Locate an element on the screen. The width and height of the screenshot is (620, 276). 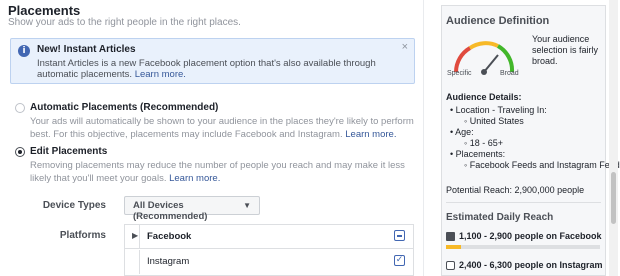
detail-location: • Location - Traveling In: is located at coordinates (498, 110).